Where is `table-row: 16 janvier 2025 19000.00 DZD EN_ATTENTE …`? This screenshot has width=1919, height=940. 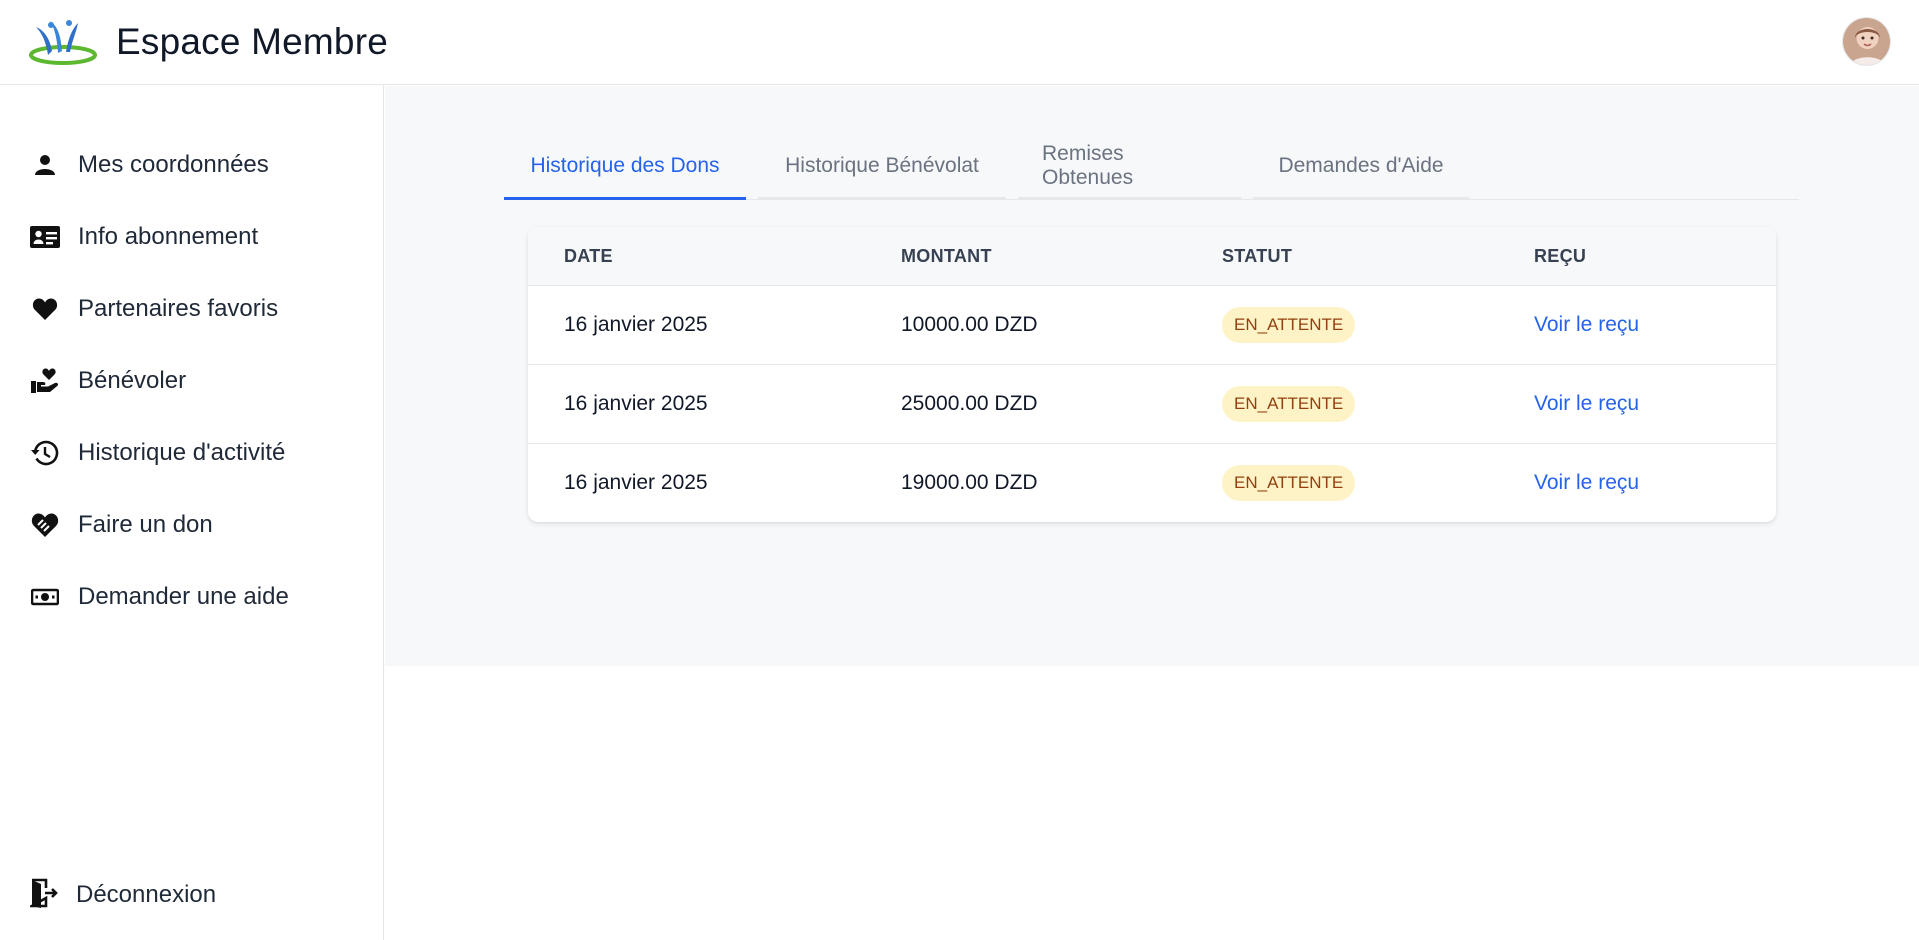
table-row: 16 janvier 2025 19000.00 DZD EN_ATTENTE … is located at coordinates (1152, 482).